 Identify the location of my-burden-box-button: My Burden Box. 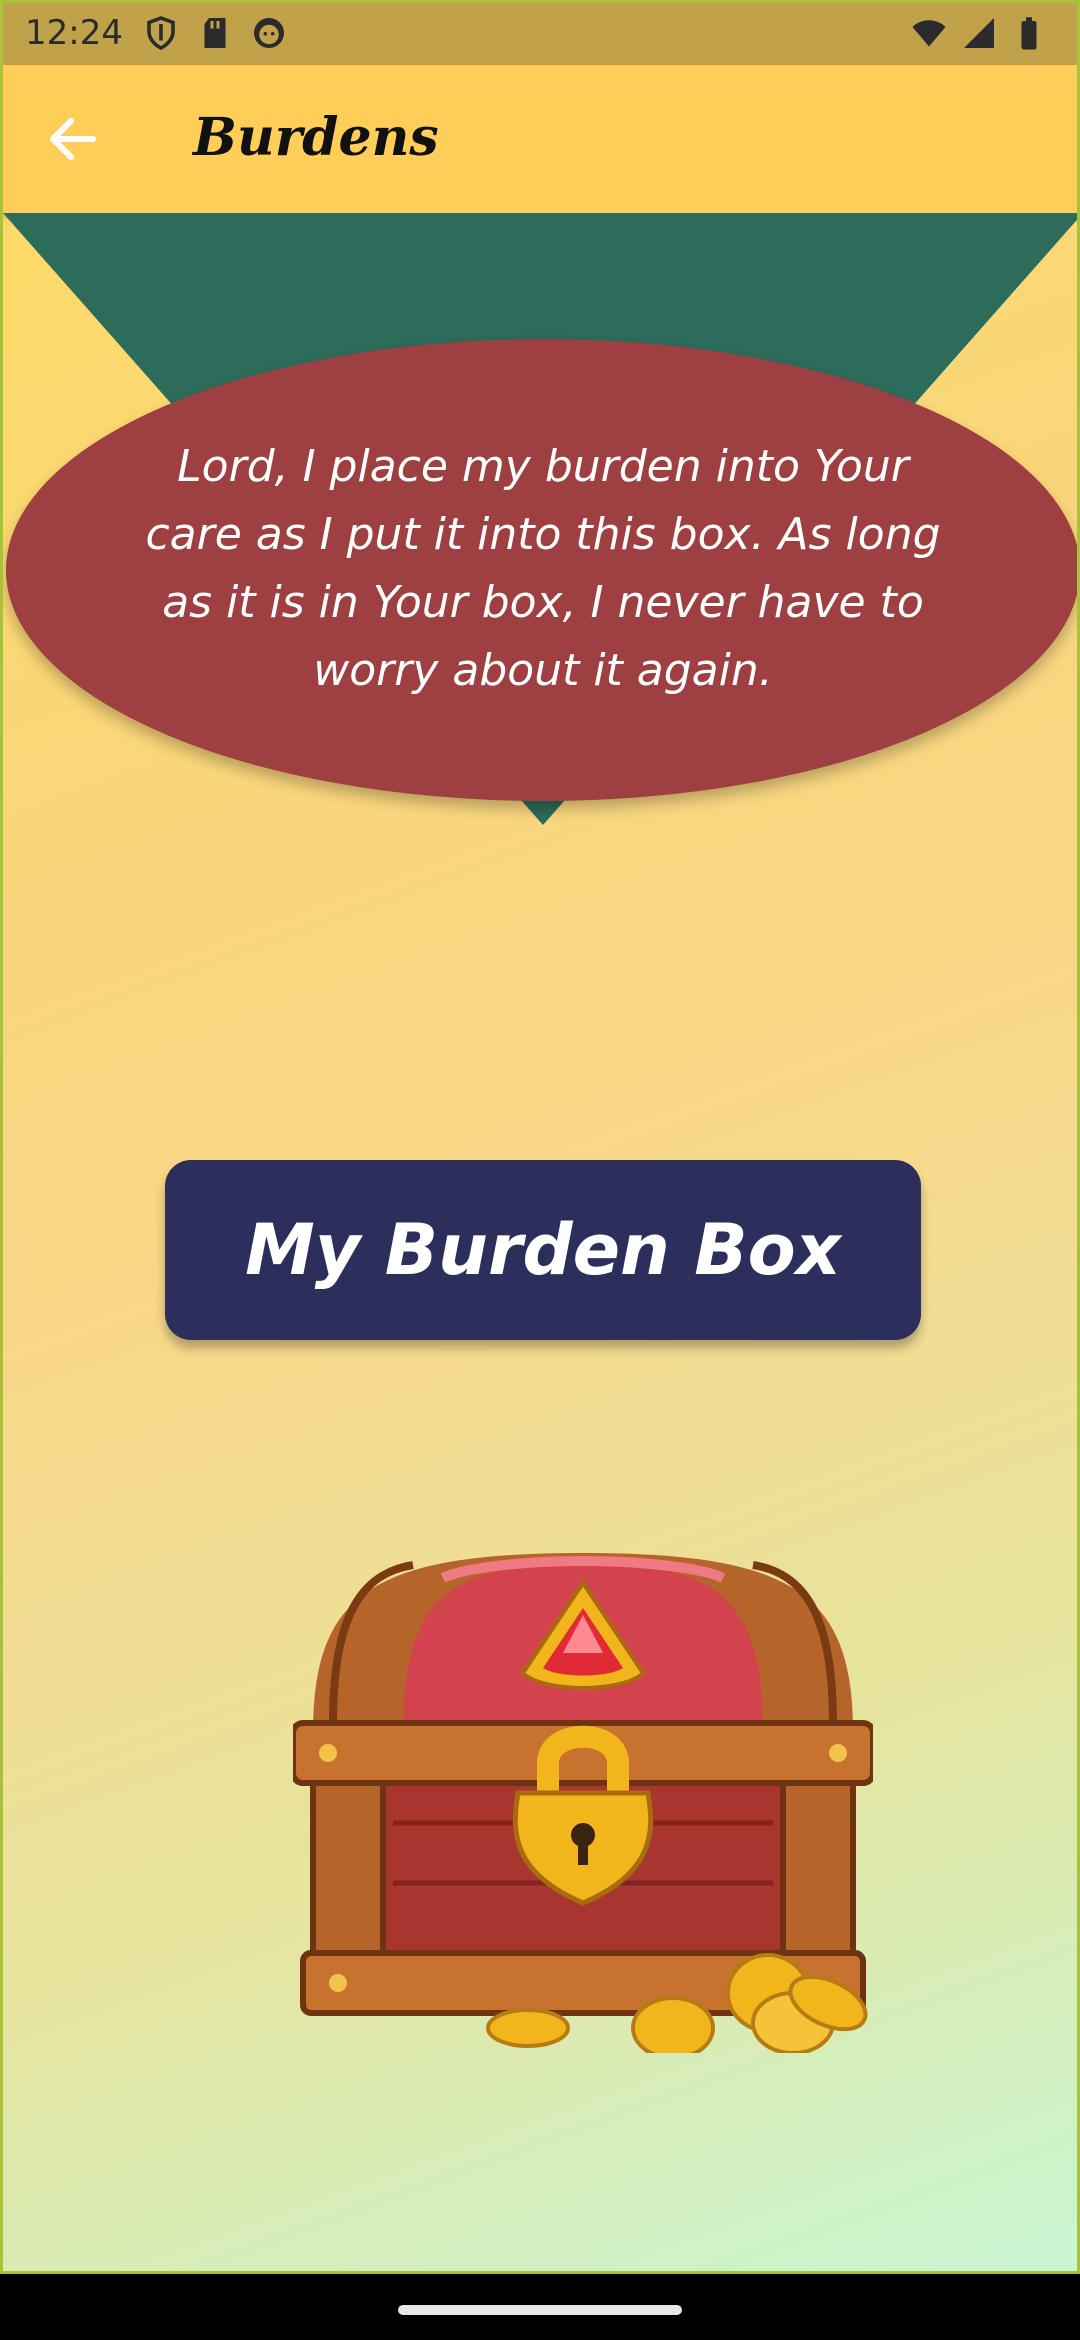
(543, 1250).